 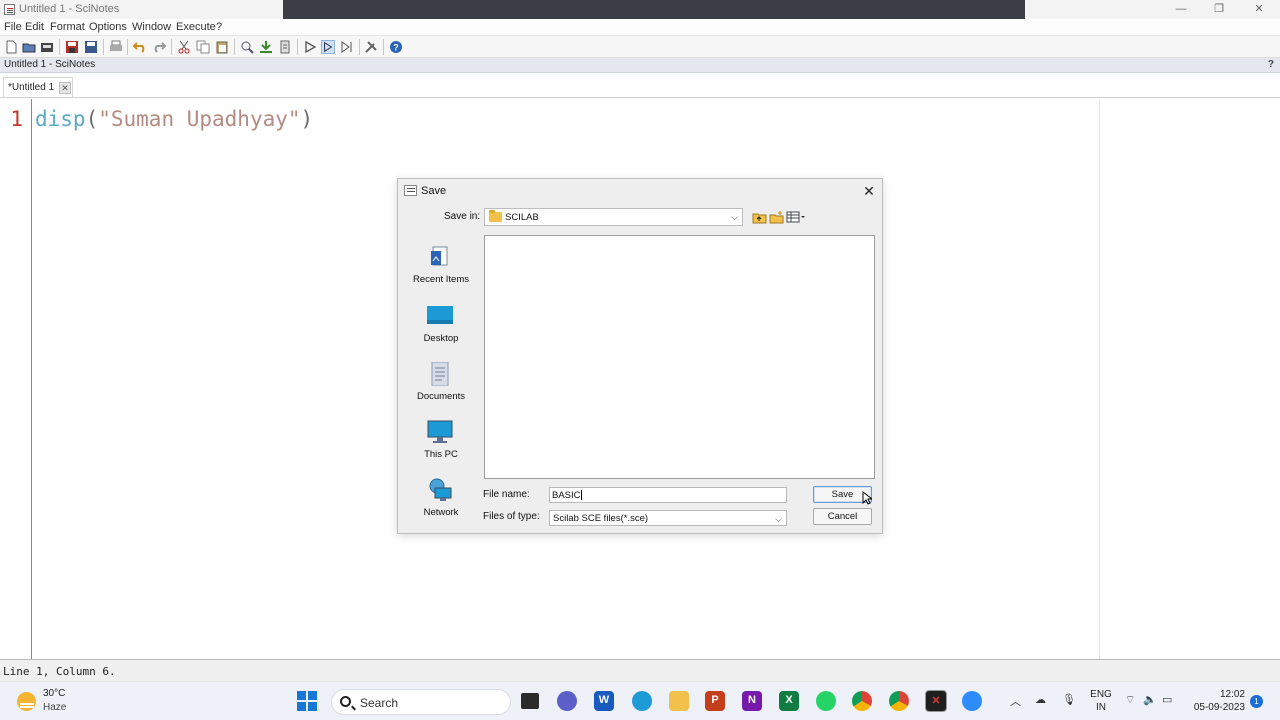 I want to click on cut-icon, so click(x=184, y=47).